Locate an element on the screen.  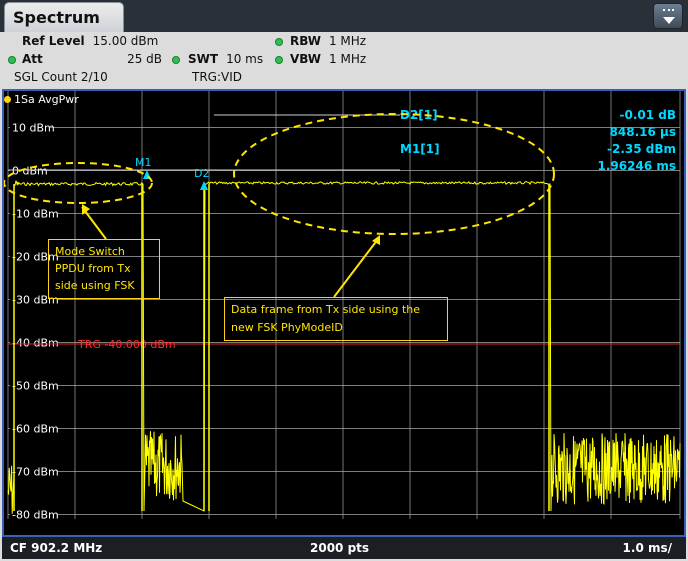
tab-bar: Spectrum is located at coordinates (344, 16).